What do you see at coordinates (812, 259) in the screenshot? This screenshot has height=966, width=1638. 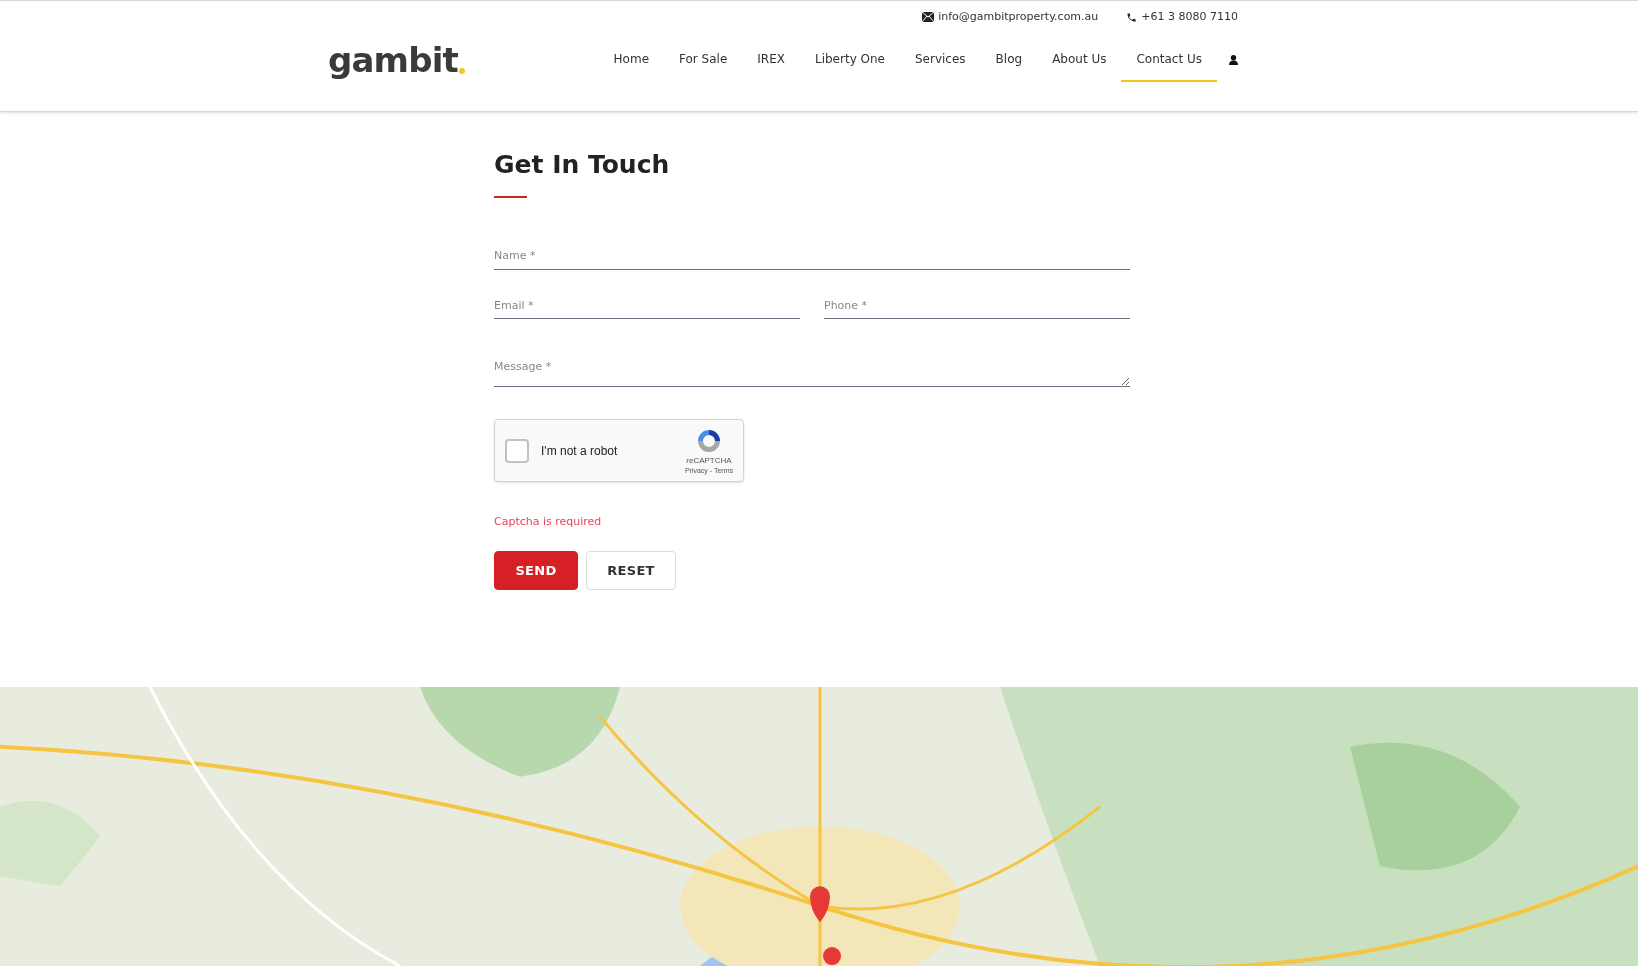 I see `name-field: Name *` at bounding box center [812, 259].